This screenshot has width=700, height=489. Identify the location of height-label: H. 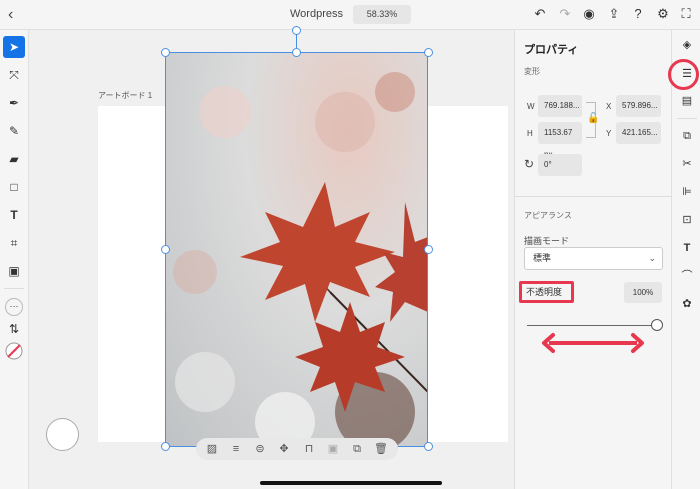
(530, 133).